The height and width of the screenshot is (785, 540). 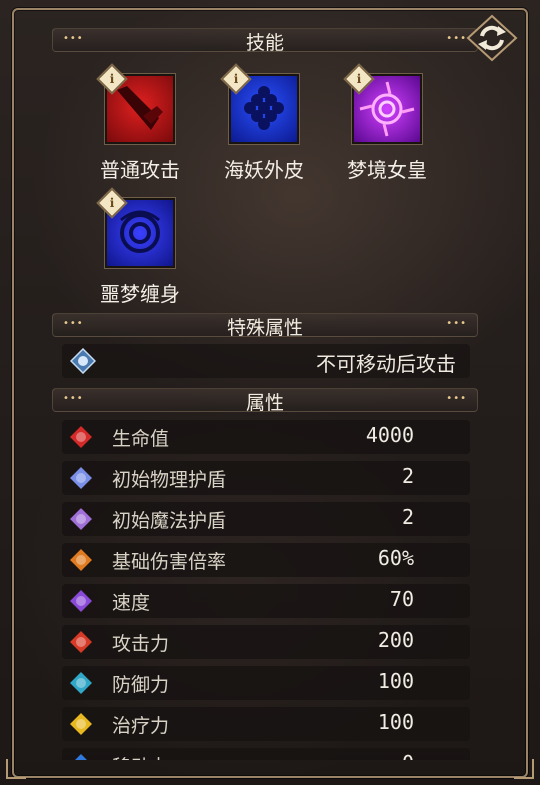 What do you see at coordinates (266, 601) in the screenshot?
I see `stat-row: 速度 70` at bounding box center [266, 601].